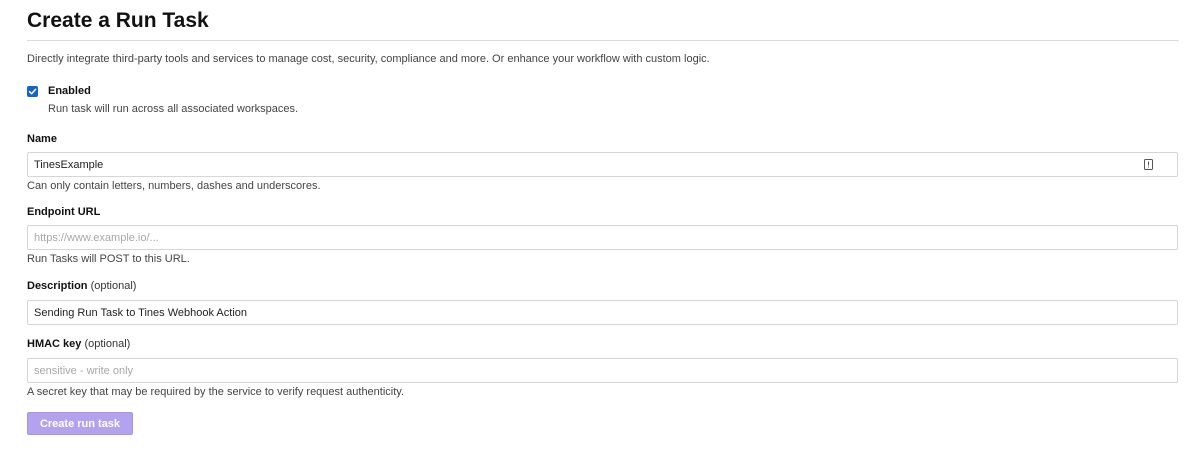 Image resolution: width=1200 pixels, height=450 pixels. I want to click on hmac-key-label: HMAC key (optional), so click(78, 344).